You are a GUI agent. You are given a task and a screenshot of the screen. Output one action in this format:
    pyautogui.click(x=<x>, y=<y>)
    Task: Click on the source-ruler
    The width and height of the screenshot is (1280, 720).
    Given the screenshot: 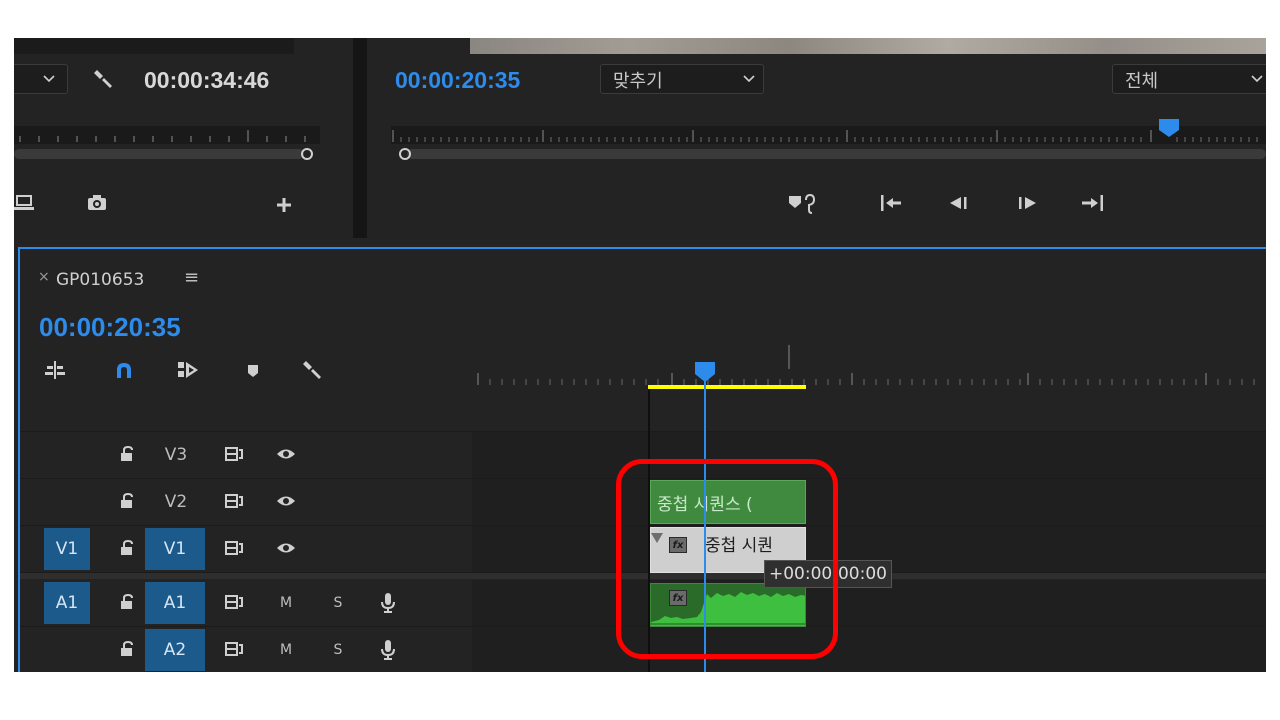 What is the action you would take?
    pyautogui.click(x=167, y=135)
    